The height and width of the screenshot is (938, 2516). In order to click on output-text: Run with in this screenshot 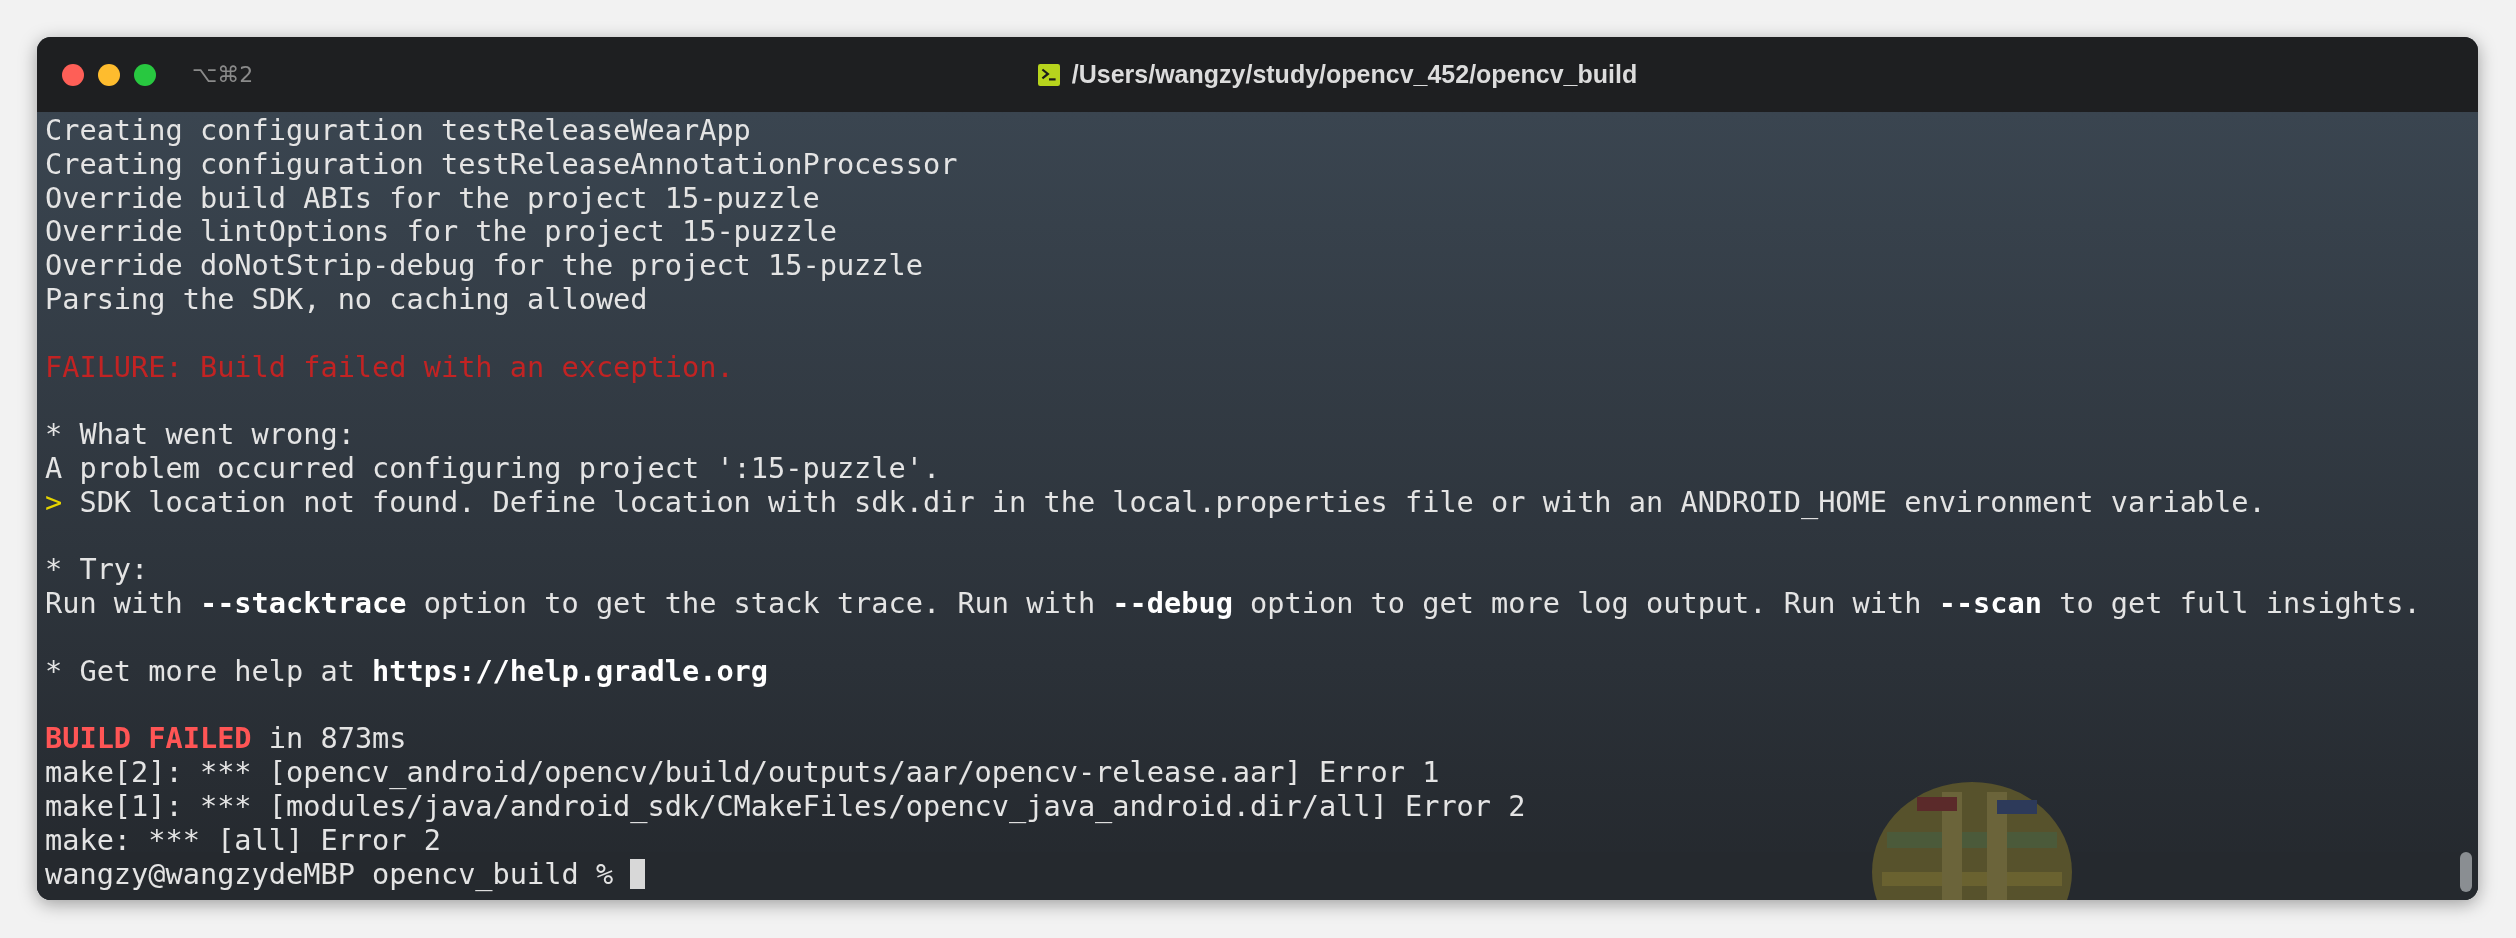, I will do `click(114, 603)`.